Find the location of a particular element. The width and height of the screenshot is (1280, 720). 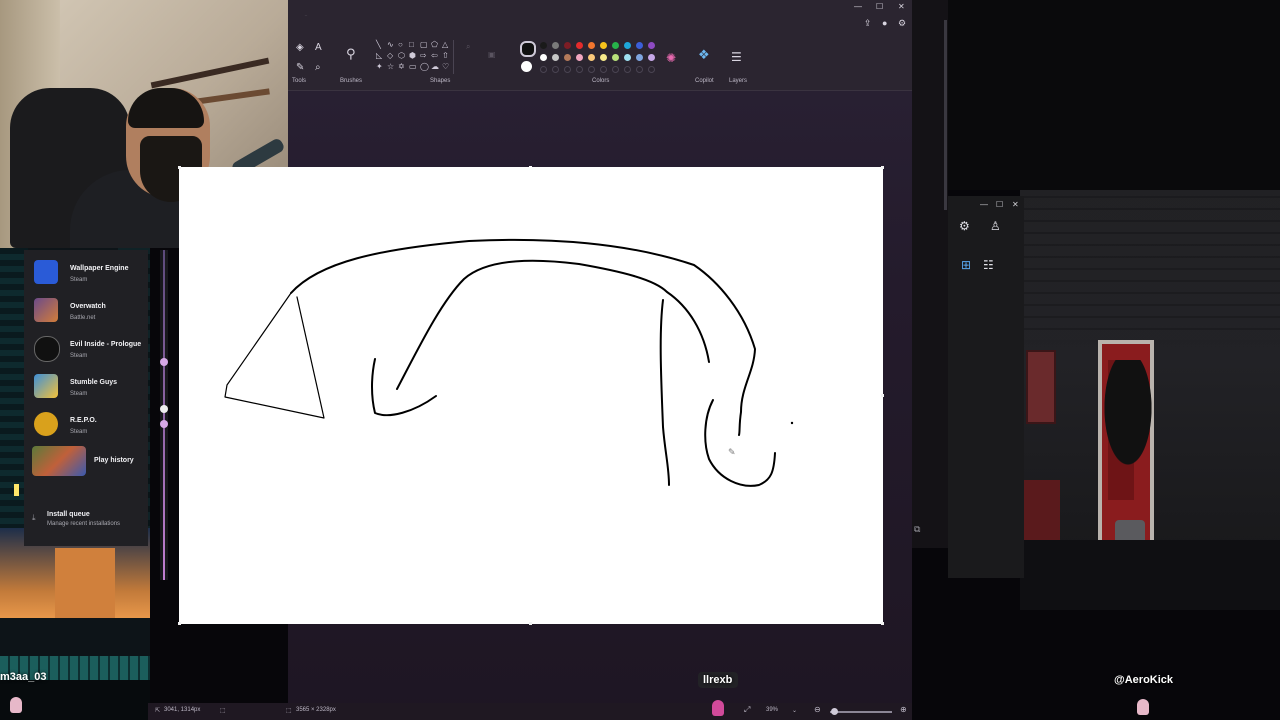

arrow-up-shape-icon: ⇧ is located at coordinates (445, 55).